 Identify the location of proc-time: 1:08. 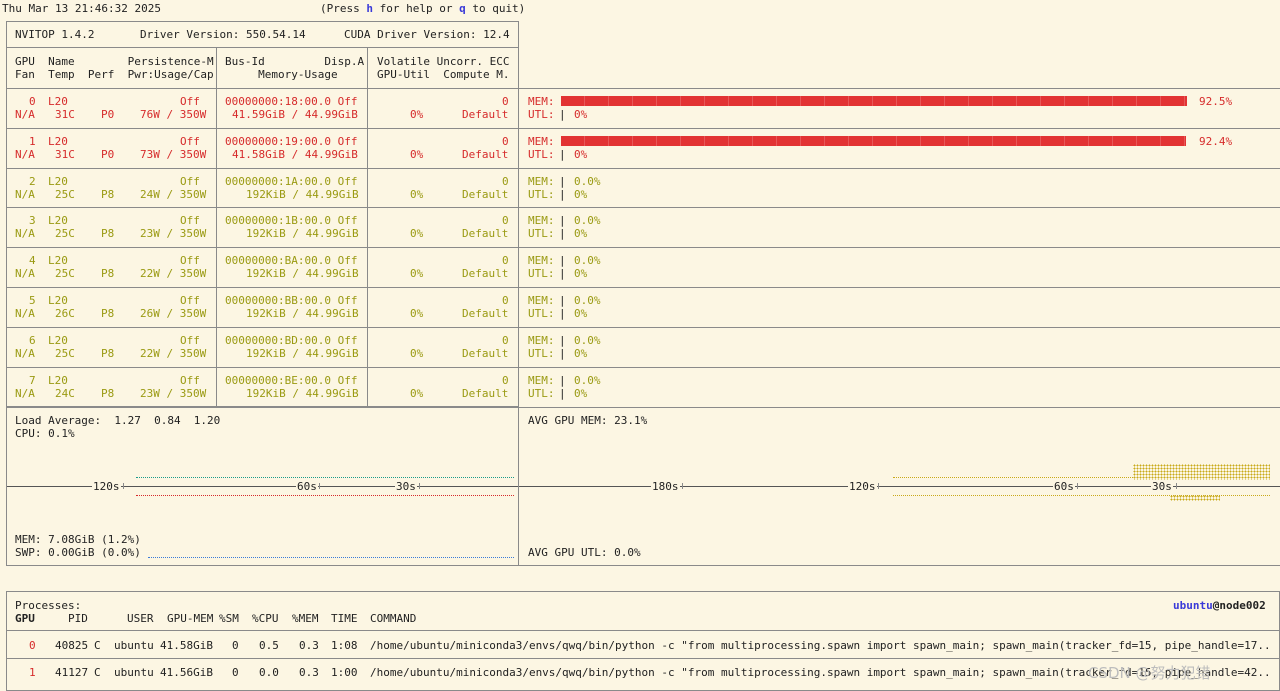
(344, 645).